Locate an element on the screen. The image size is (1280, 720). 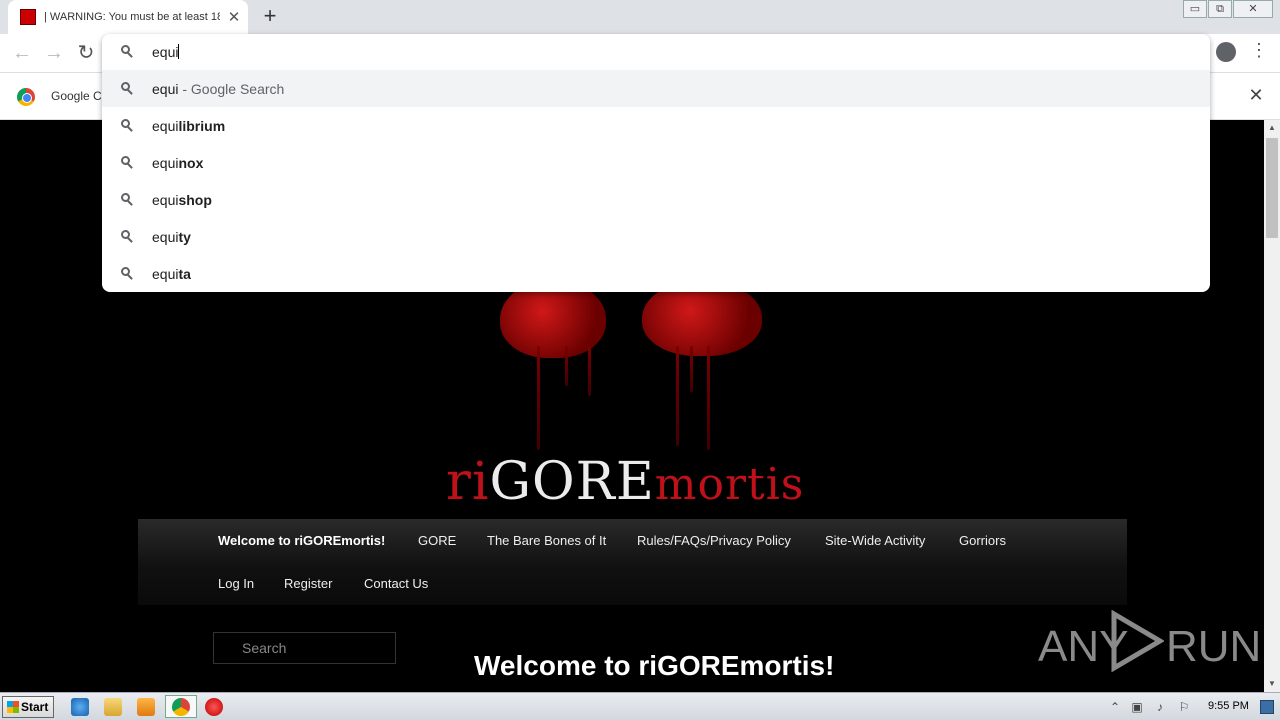
nav-rules-faqs: Rules/FAQs/Privacy Policy is located at coordinates (714, 540).